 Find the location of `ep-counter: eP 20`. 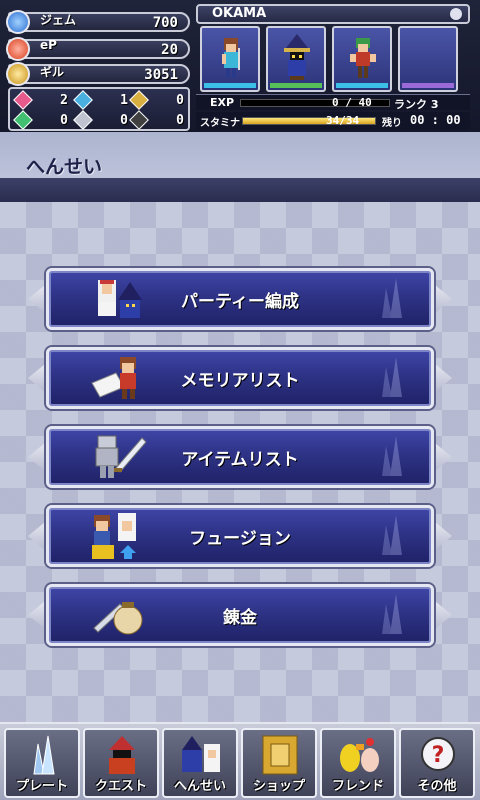

ep-counter: eP 20 is located at coordinates (98, 49).